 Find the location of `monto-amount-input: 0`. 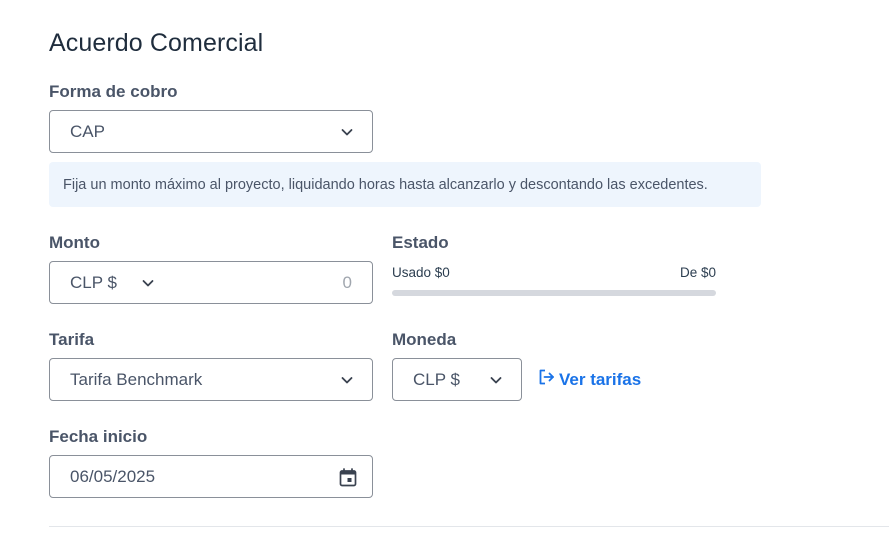

monto-amount-input: 0 is located at coordinates (347, 283).